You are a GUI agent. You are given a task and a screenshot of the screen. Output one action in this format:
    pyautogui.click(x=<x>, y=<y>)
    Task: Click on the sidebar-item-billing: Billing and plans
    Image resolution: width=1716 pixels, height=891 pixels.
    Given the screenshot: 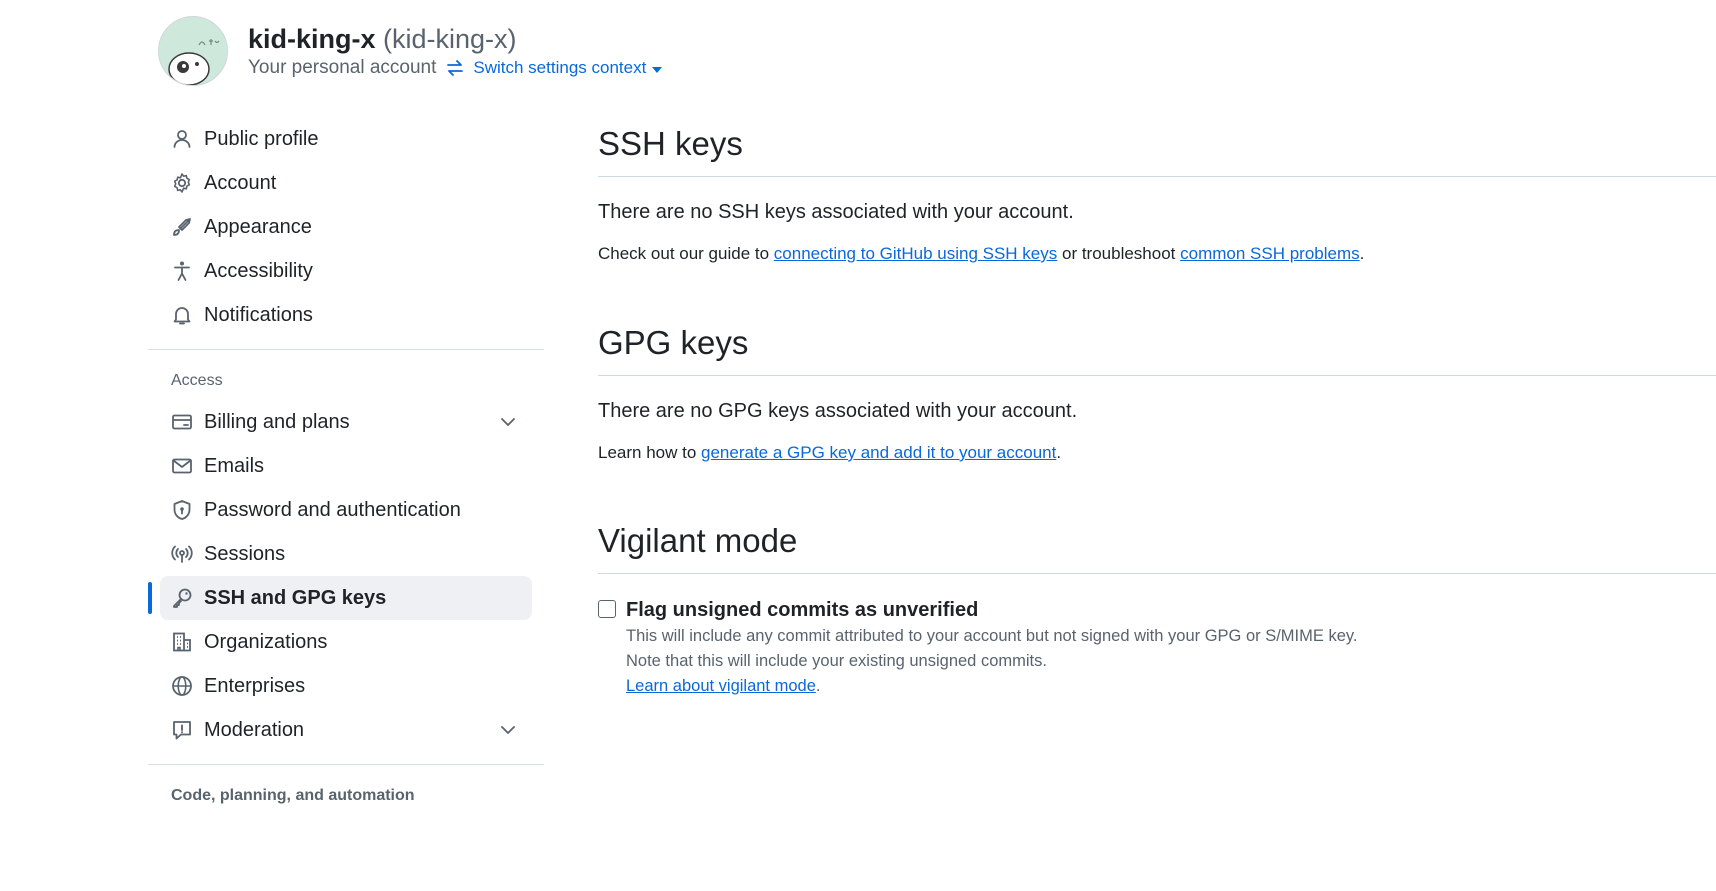 What is the action you would take?
    pyautogui.click(x=346, y=422)
    